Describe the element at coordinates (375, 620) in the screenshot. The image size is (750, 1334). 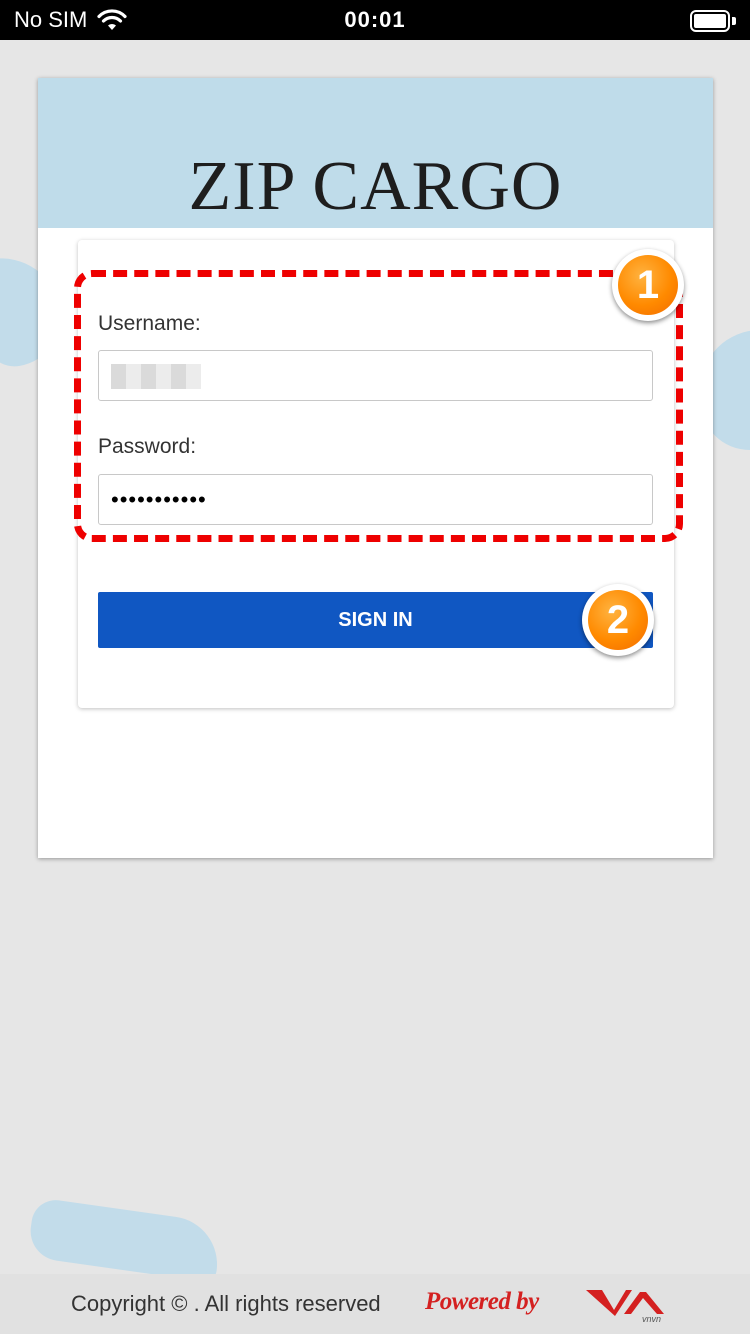
I see `sign-in-button: SIGN IN` at that location.